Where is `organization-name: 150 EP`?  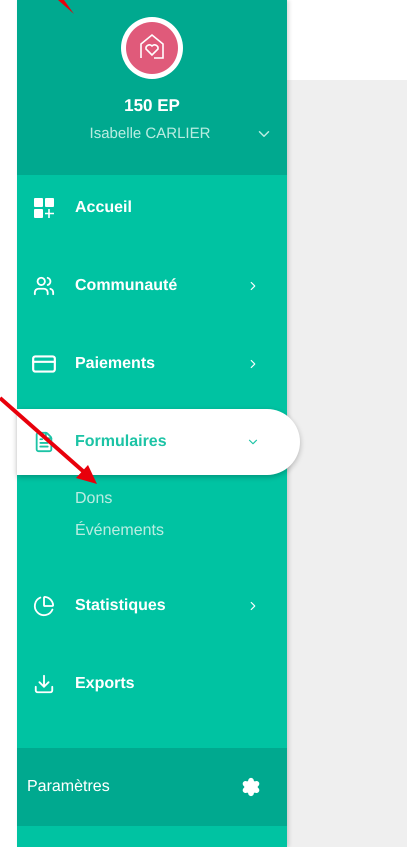 organization-name: 150 EP is located at coordinates (152, 106).